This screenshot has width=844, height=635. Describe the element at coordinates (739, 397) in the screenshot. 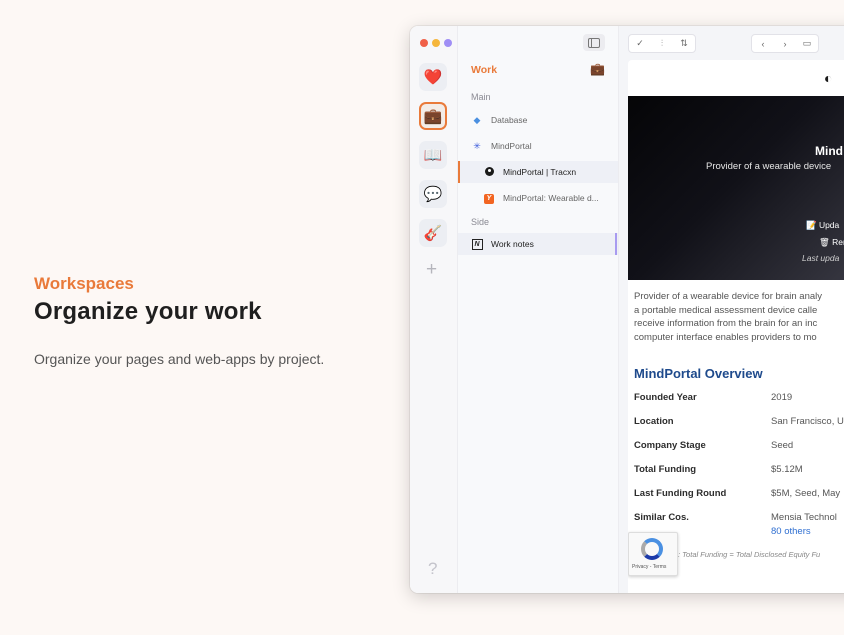

I see `overview-row: Founded Year 2019` at that location.